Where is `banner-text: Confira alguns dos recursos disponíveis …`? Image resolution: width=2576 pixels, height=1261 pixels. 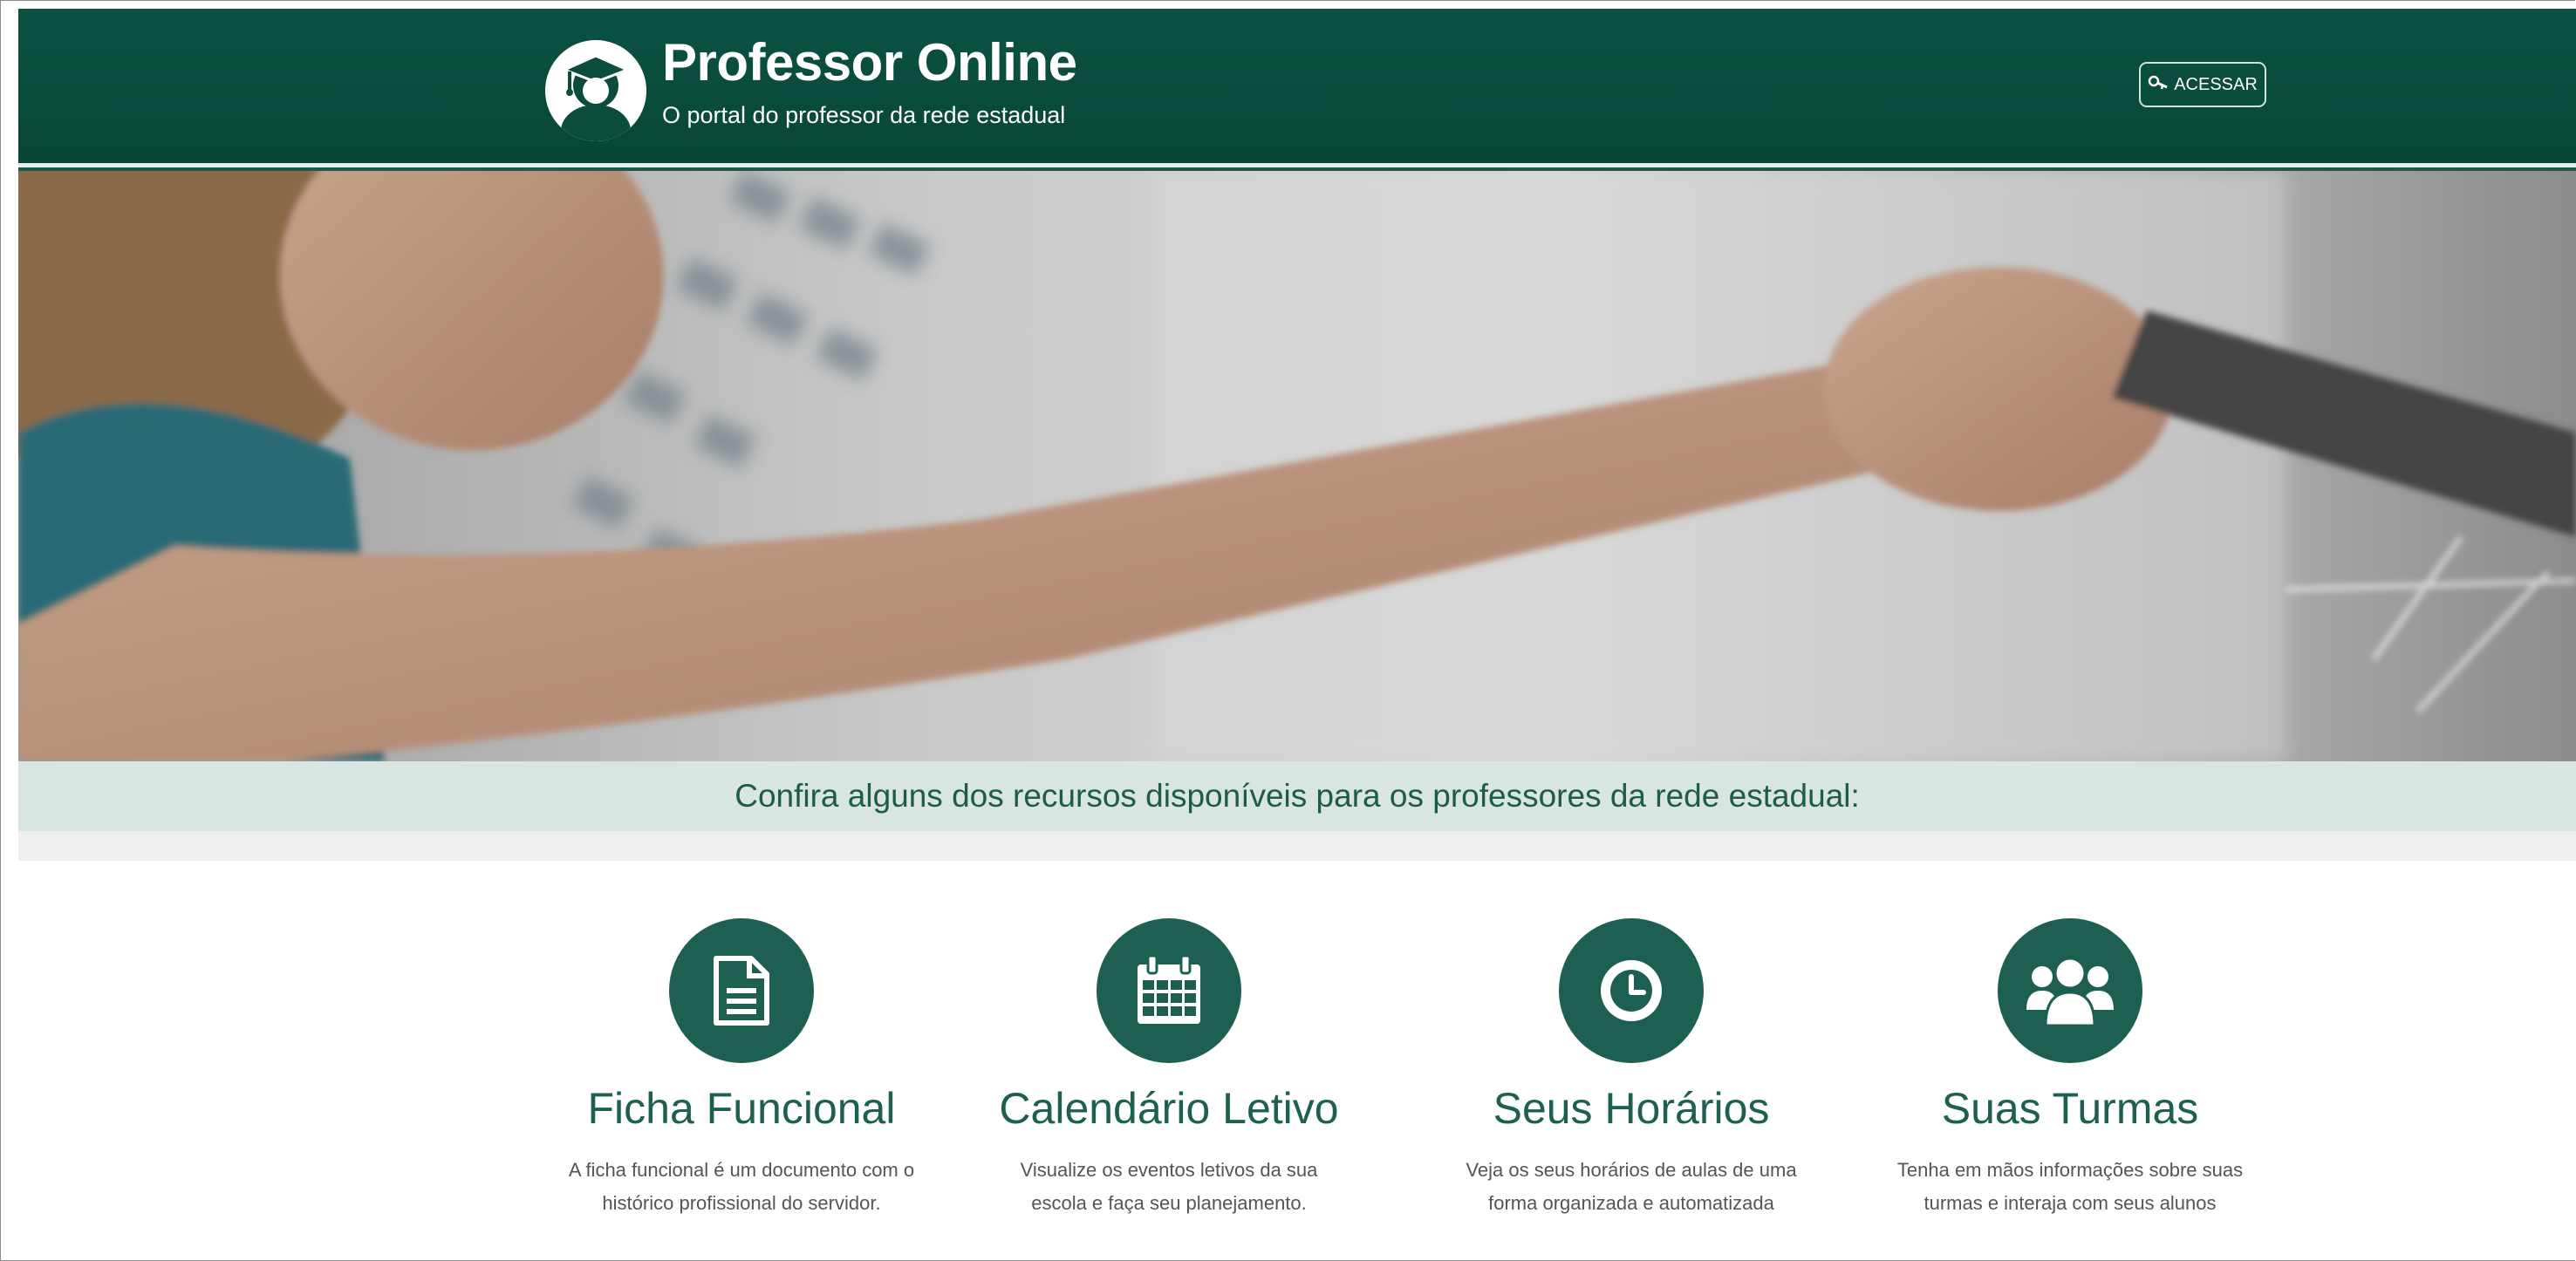 banner-text: Confira alguns dos recursos disponíveis … is located at coordinates (1297, 796).